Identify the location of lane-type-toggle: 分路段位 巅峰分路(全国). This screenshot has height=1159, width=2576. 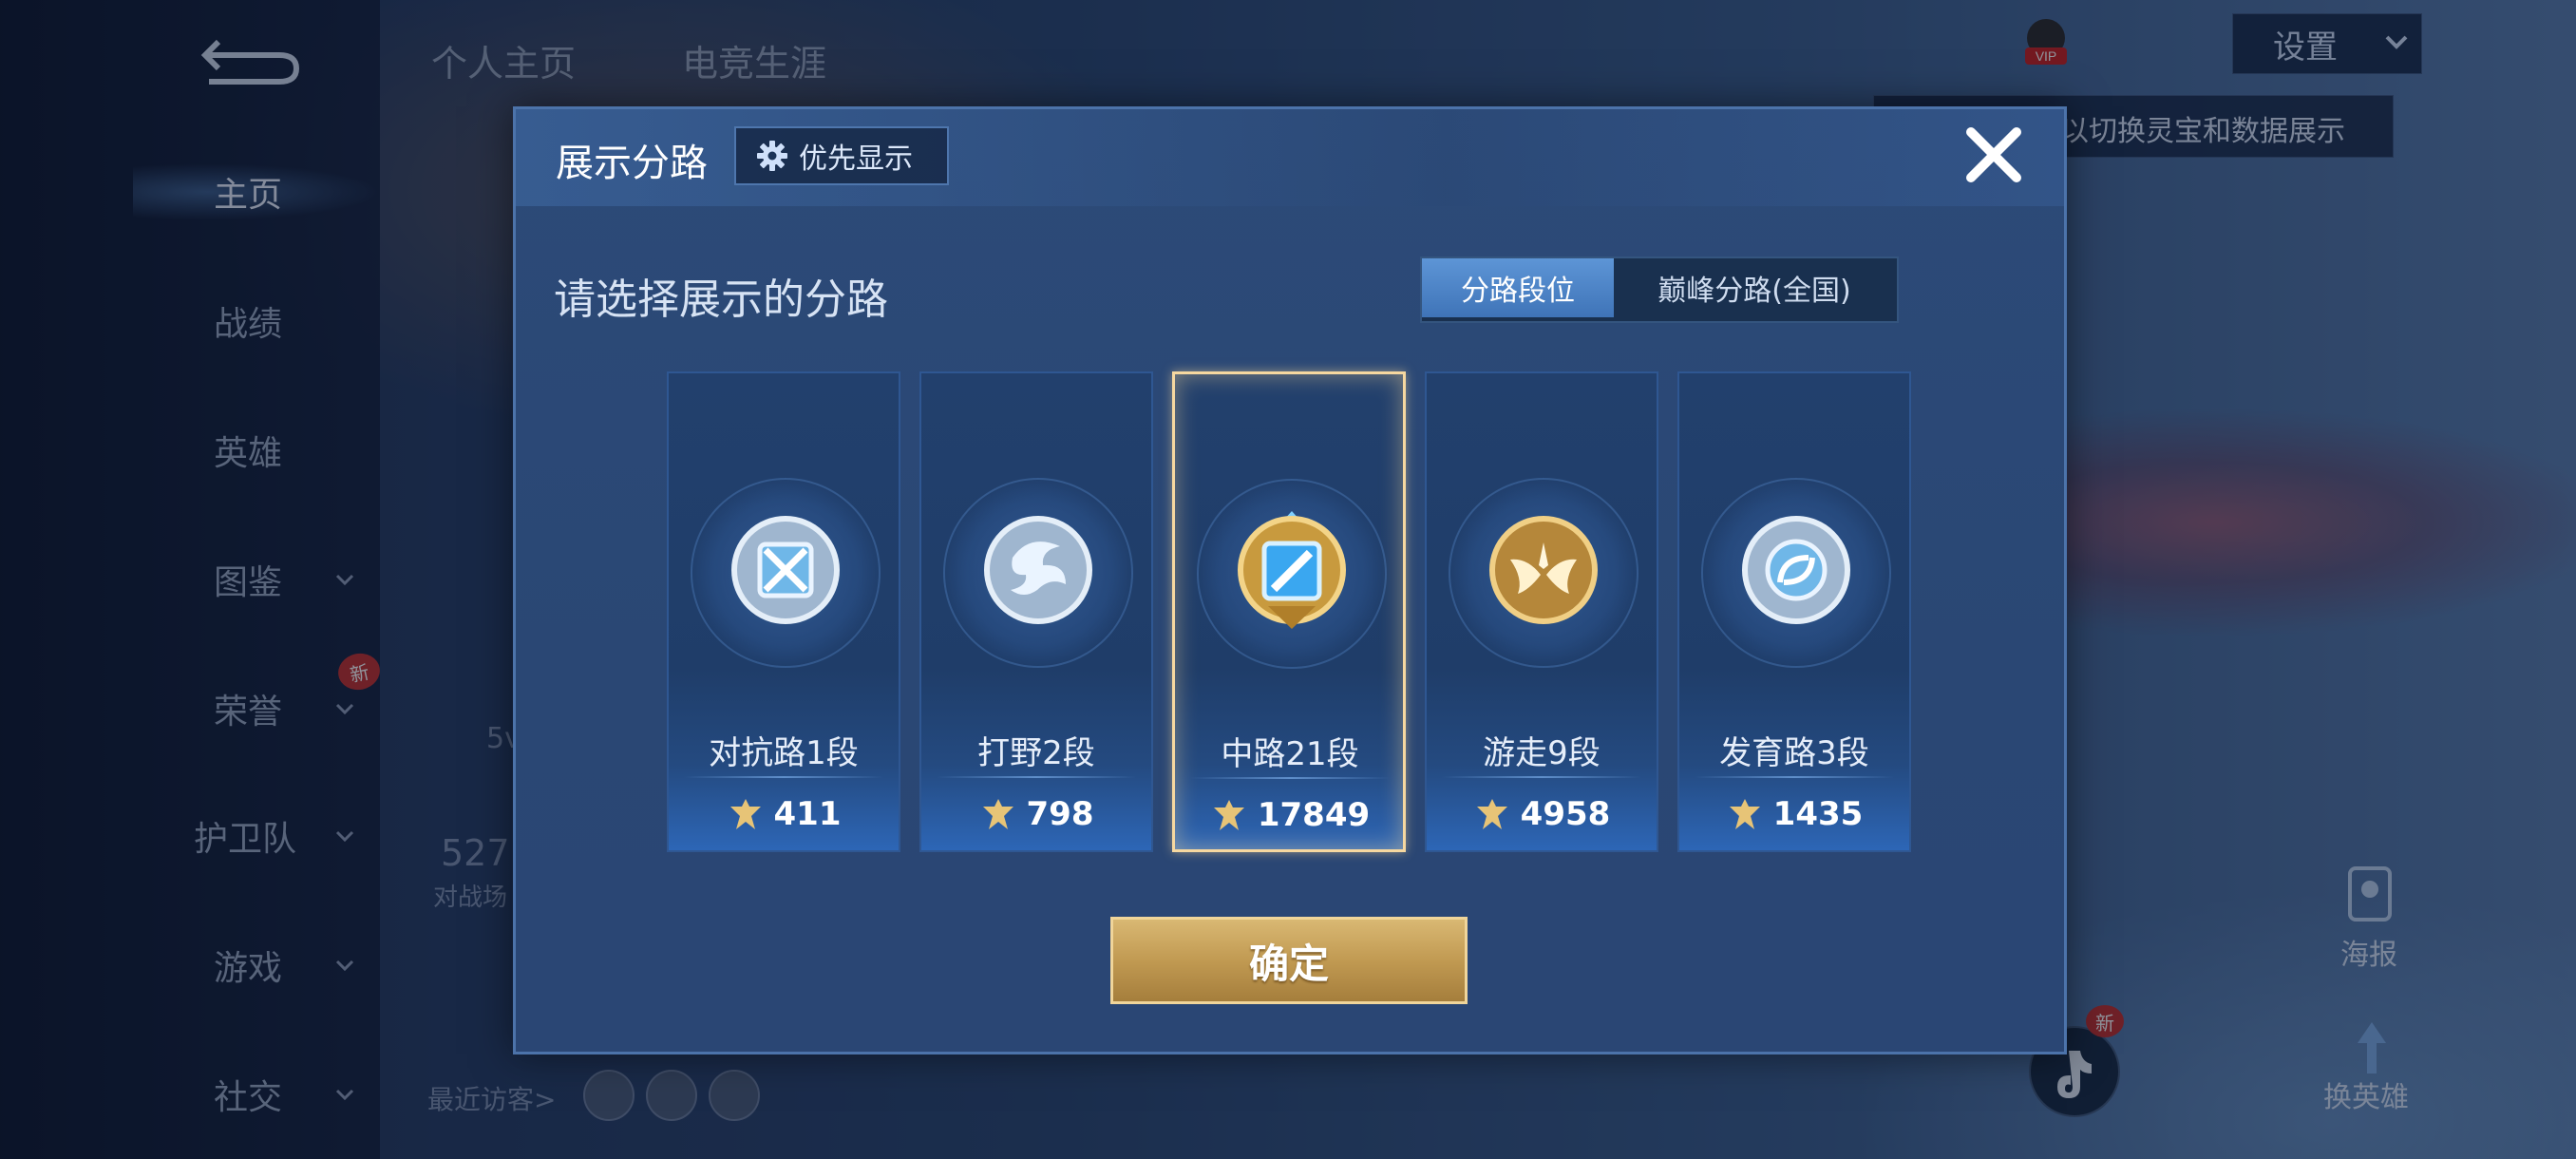
(1659, 289).